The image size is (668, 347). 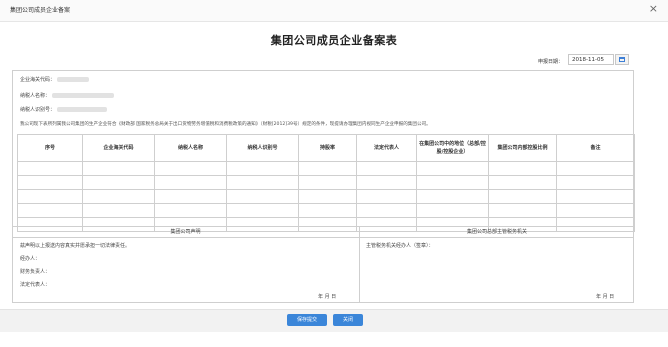 What do you see at coordinates (327, 297) in the screenshot?
I see `left-date-text: 年 月 日` at bounding box center [327, 297].